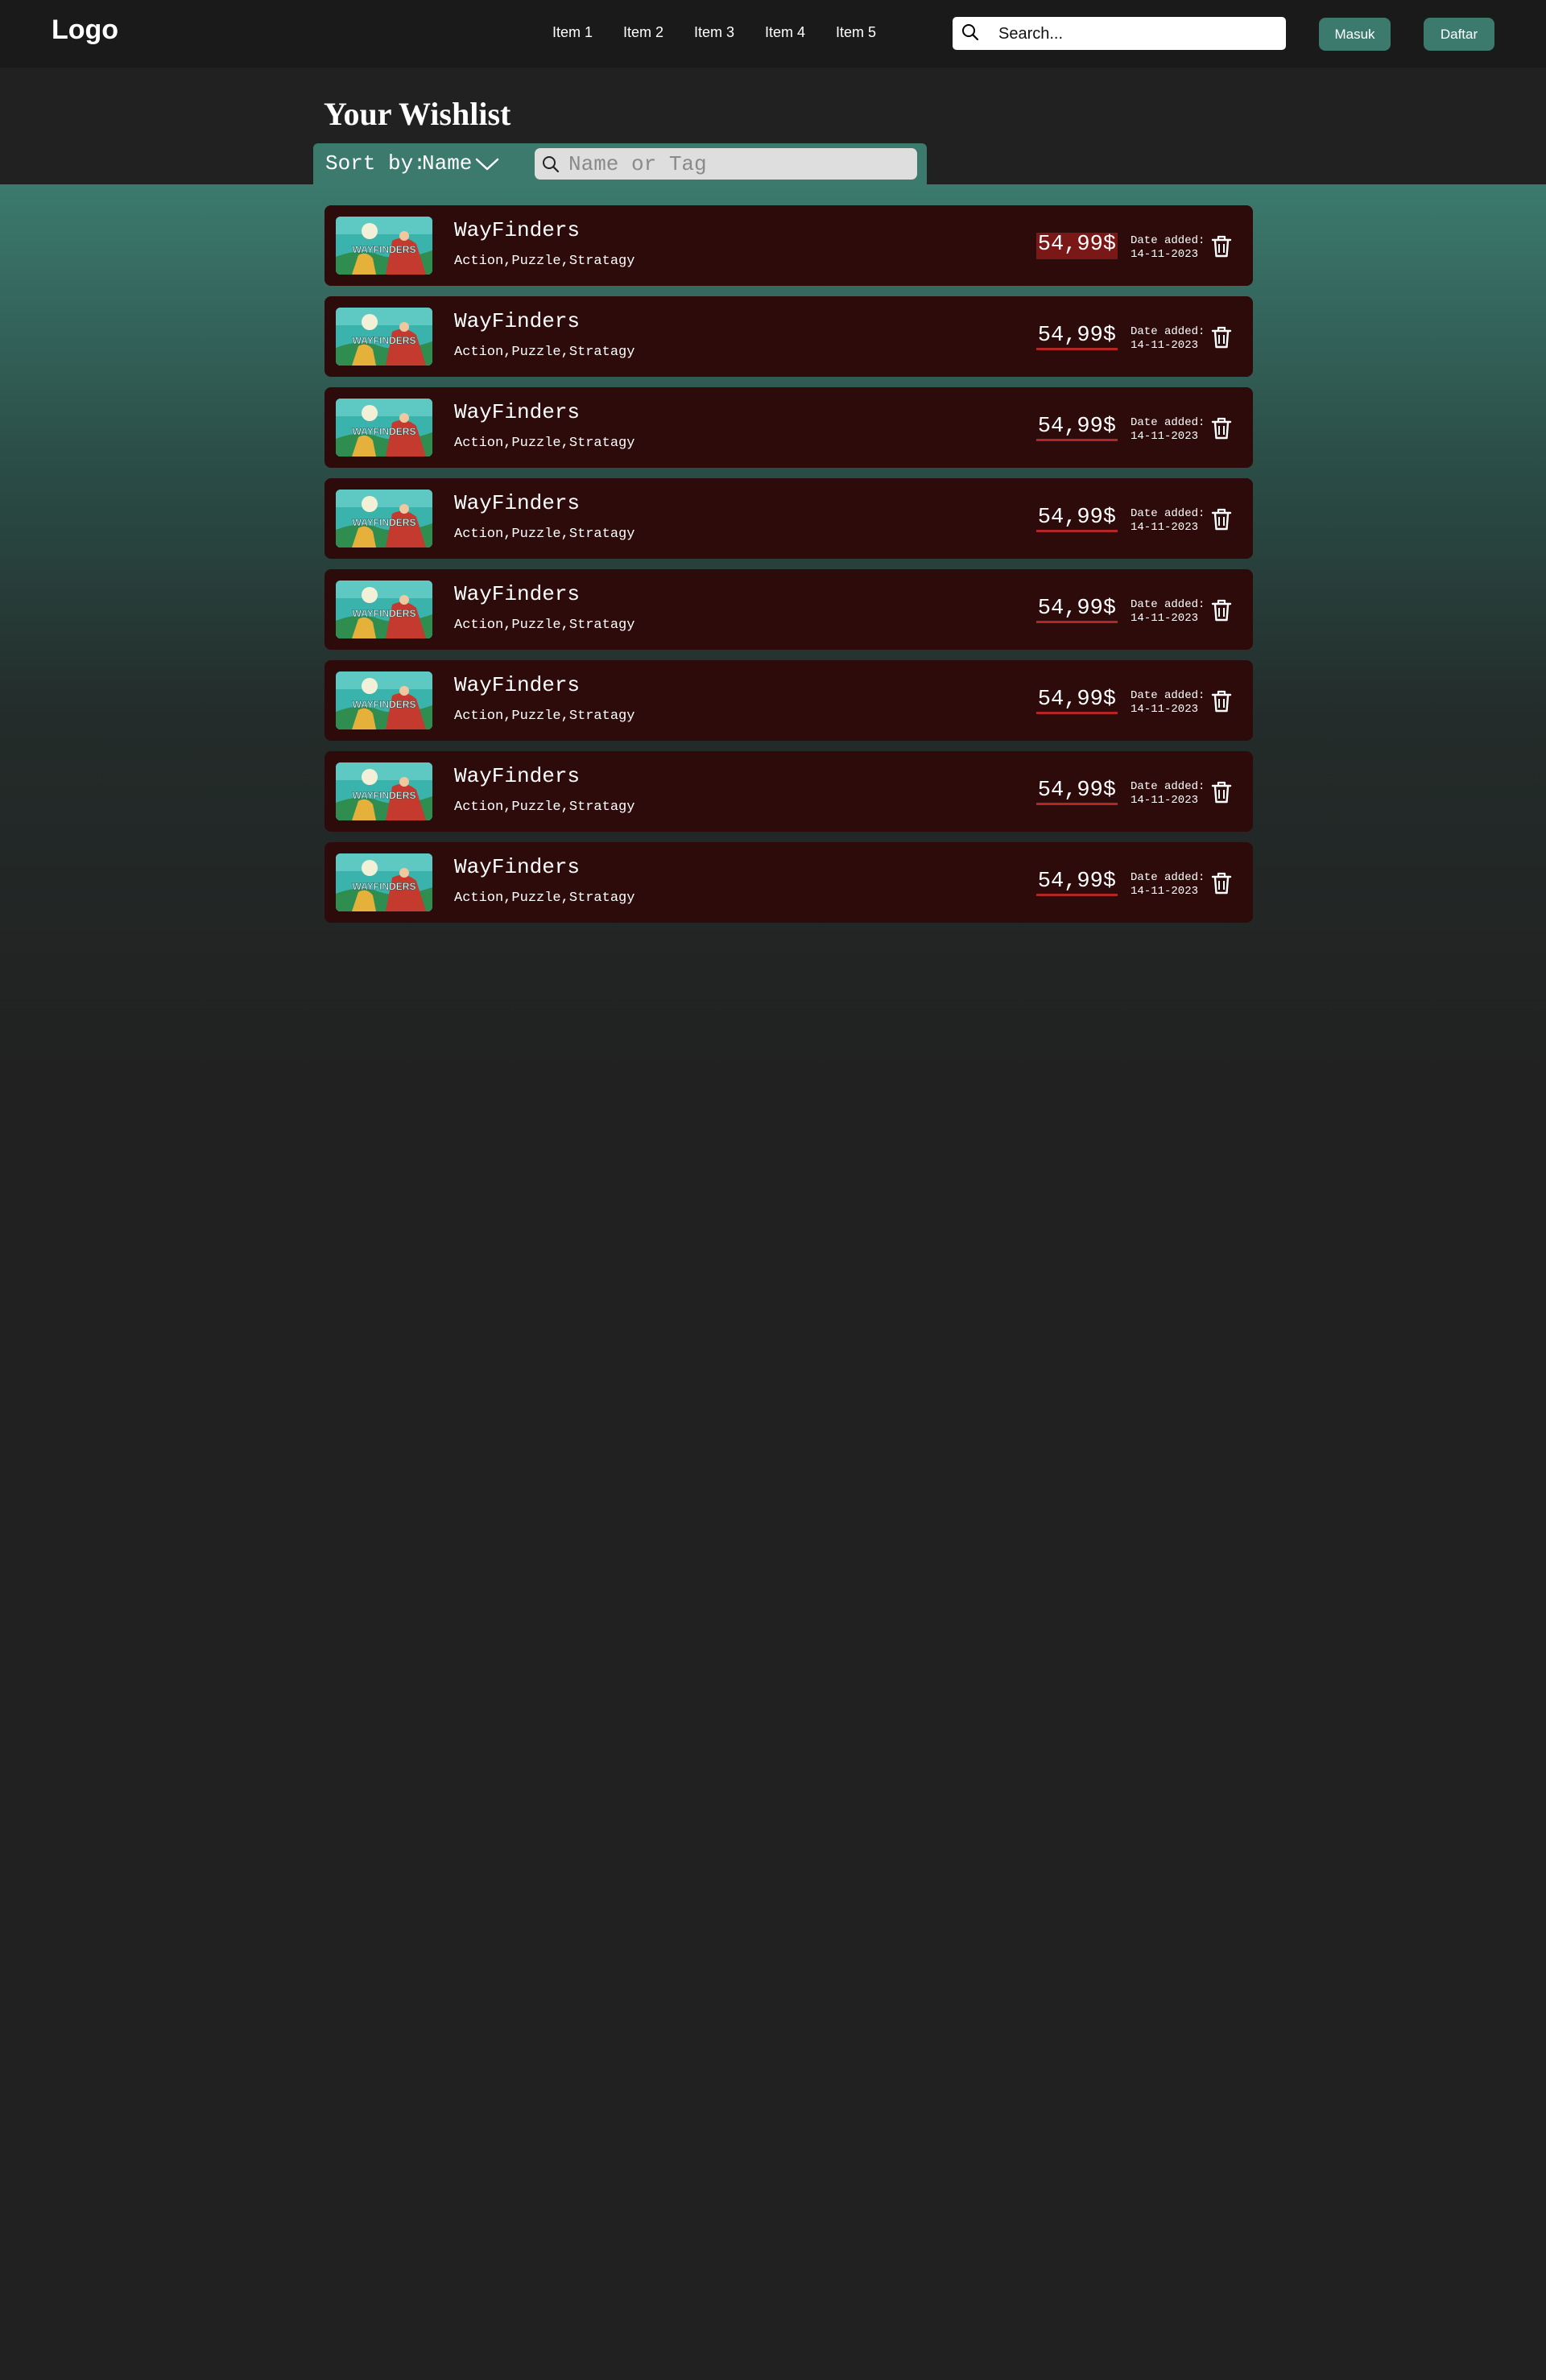 The height and width of the screenshot is (2380, 1546). I want to click on register-button: Daftar, so click(1459, 34).